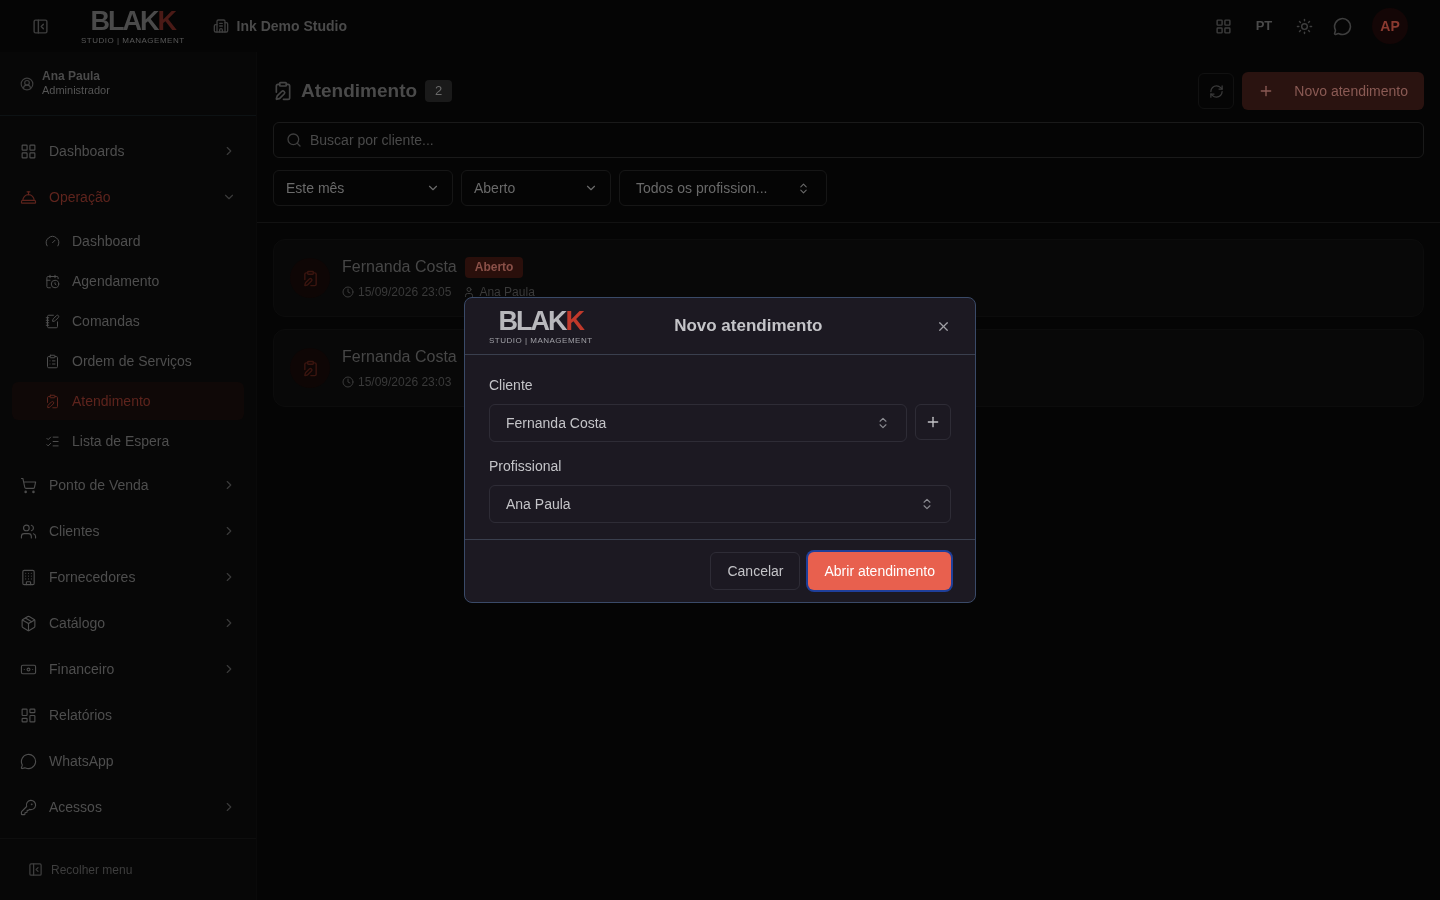  I want to click on field-label: Profissional, so click(526, 466).